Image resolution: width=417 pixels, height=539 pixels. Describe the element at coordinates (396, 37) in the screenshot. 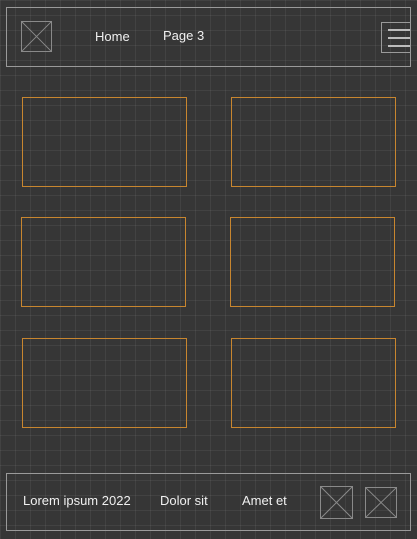

I see `hamburger-menu-icon` at that location.